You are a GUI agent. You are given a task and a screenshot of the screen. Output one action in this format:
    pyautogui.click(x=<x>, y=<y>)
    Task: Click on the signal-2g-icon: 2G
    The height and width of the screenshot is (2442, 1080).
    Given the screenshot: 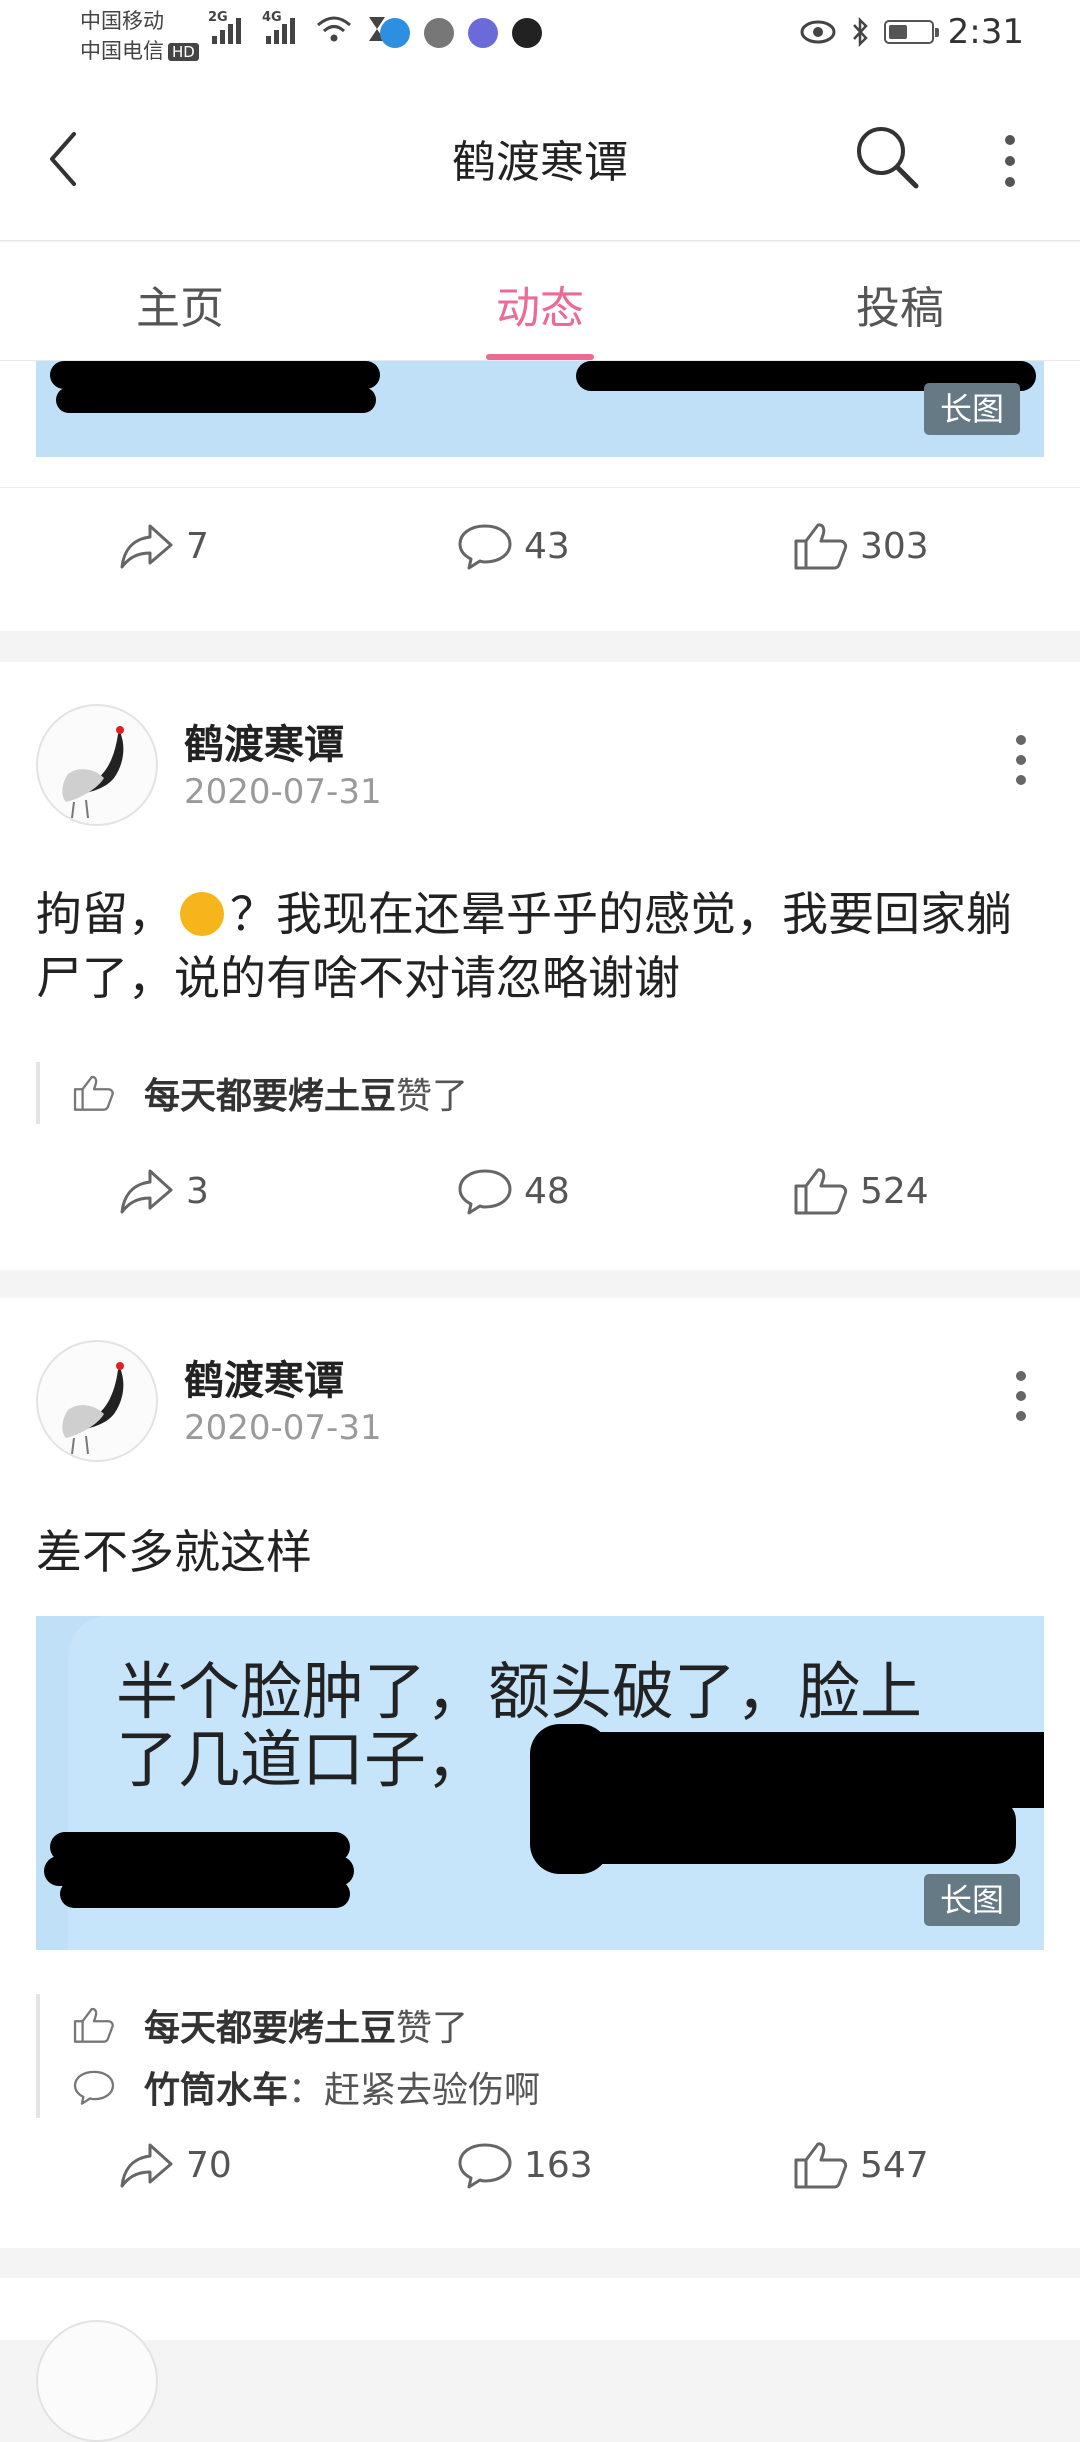 What is the action you would take?
    pyautogui.click(x=228, y=27)
    